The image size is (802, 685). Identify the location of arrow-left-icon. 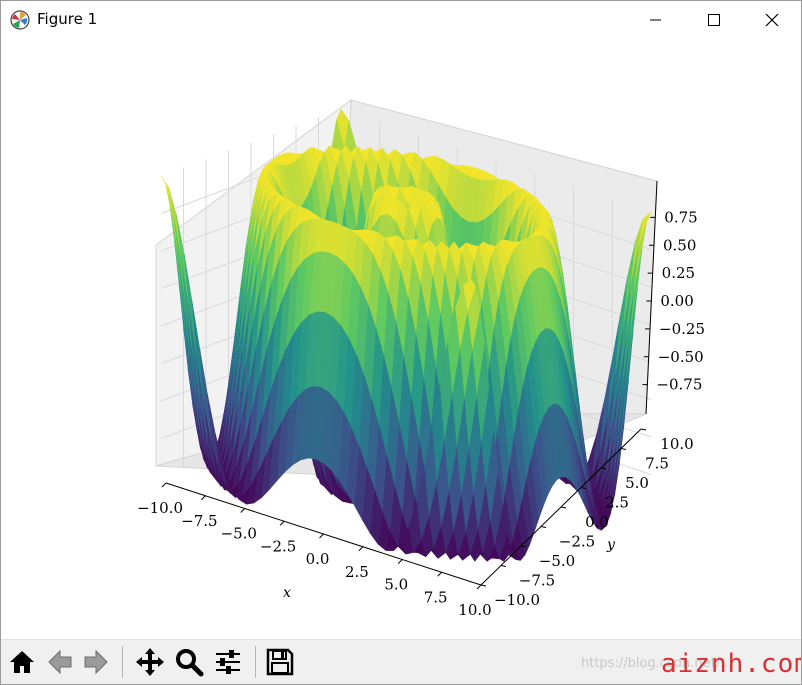
(60, 662).